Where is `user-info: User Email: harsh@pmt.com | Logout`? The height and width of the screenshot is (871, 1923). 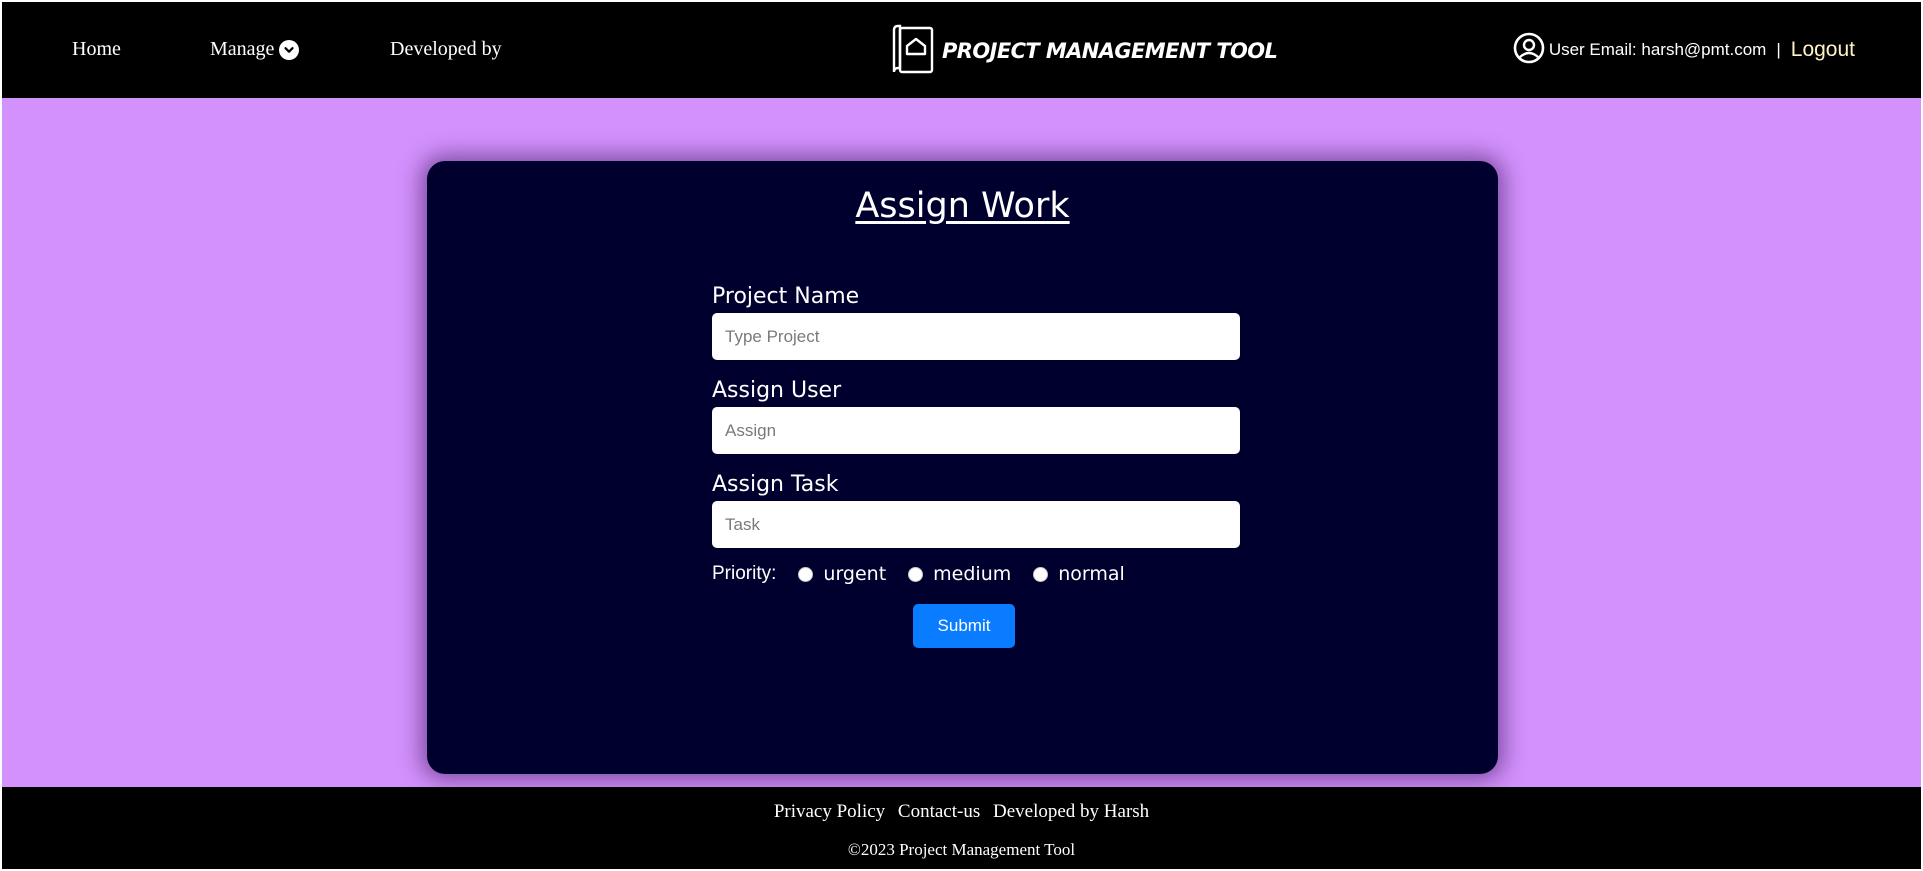
user-info: User Email: harsh@pmt.com | Logout is located at coordinates (1684, 50).